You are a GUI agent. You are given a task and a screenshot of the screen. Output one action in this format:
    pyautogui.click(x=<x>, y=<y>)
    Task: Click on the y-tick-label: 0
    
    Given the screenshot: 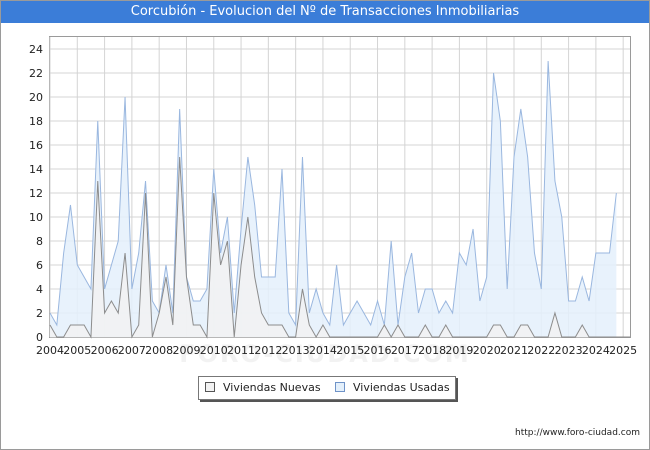 What is the action you would take?
    pyautogui.click(x=39, y=337)
    